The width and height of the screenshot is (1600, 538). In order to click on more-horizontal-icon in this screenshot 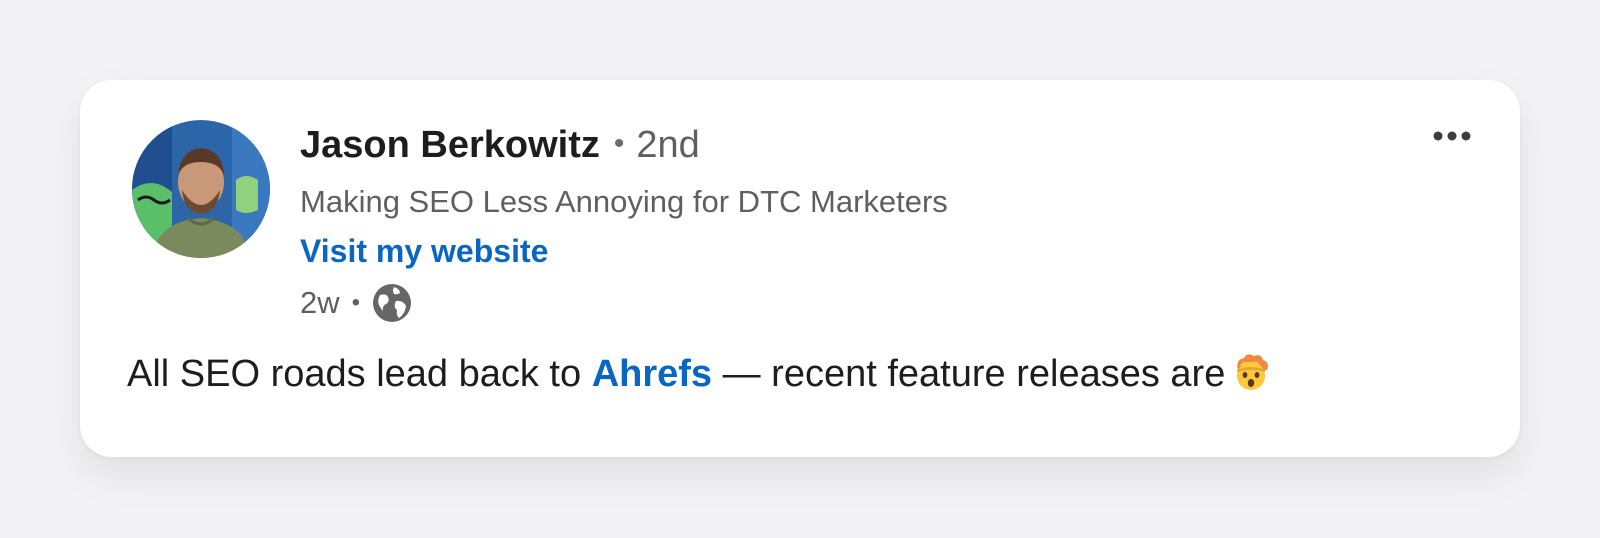, I will do `click(1452, 136)`.